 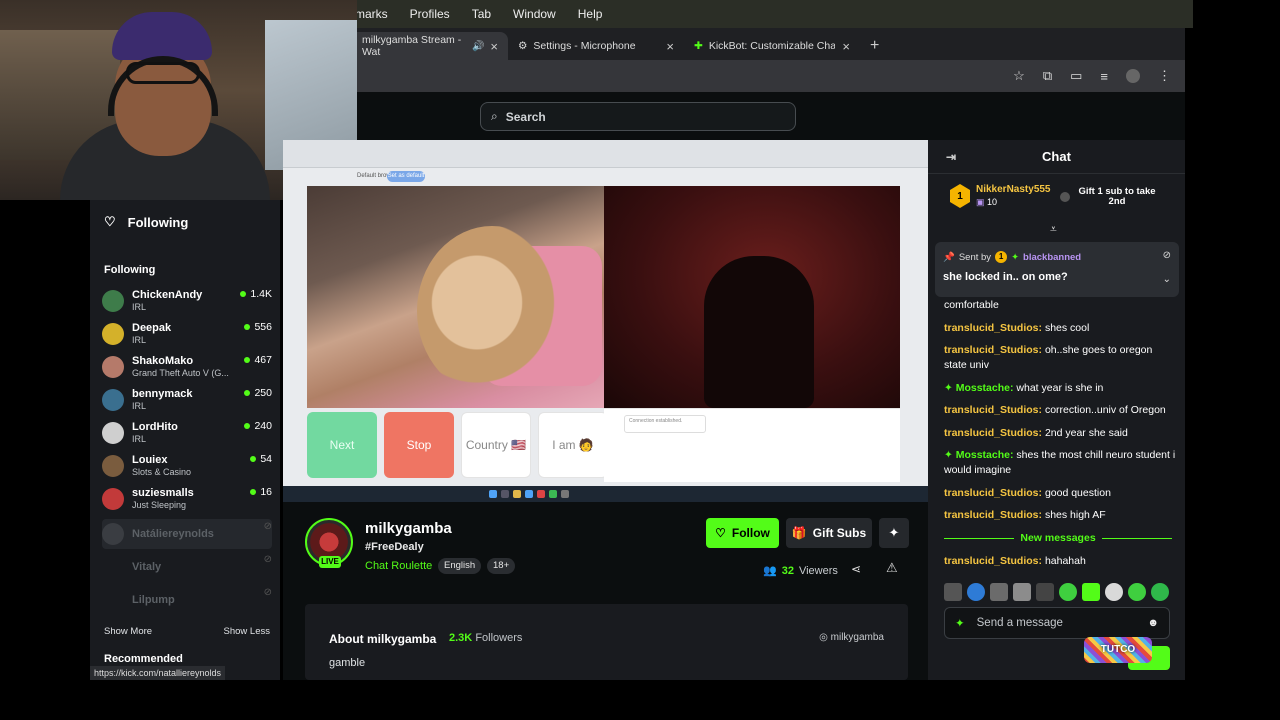 What do you see at coordinates (430, 14) in the screenshot?
I see `menu-profiles: Profiles` at bounding box center [430, 14].